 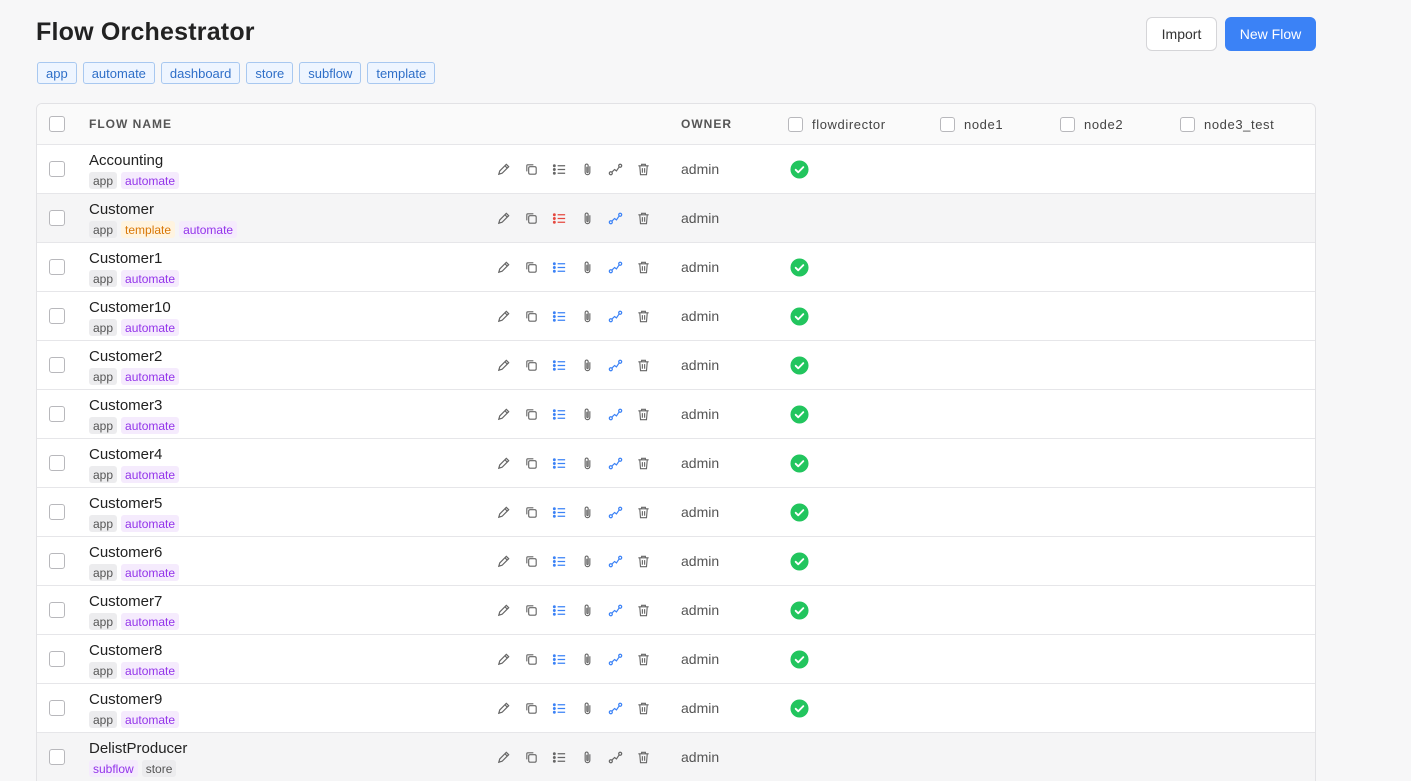 What do you see at coordinates (676, 316) in the screenshot?
I see `table-row: Customer10 app automate admin` at bounding box center [676, 316].